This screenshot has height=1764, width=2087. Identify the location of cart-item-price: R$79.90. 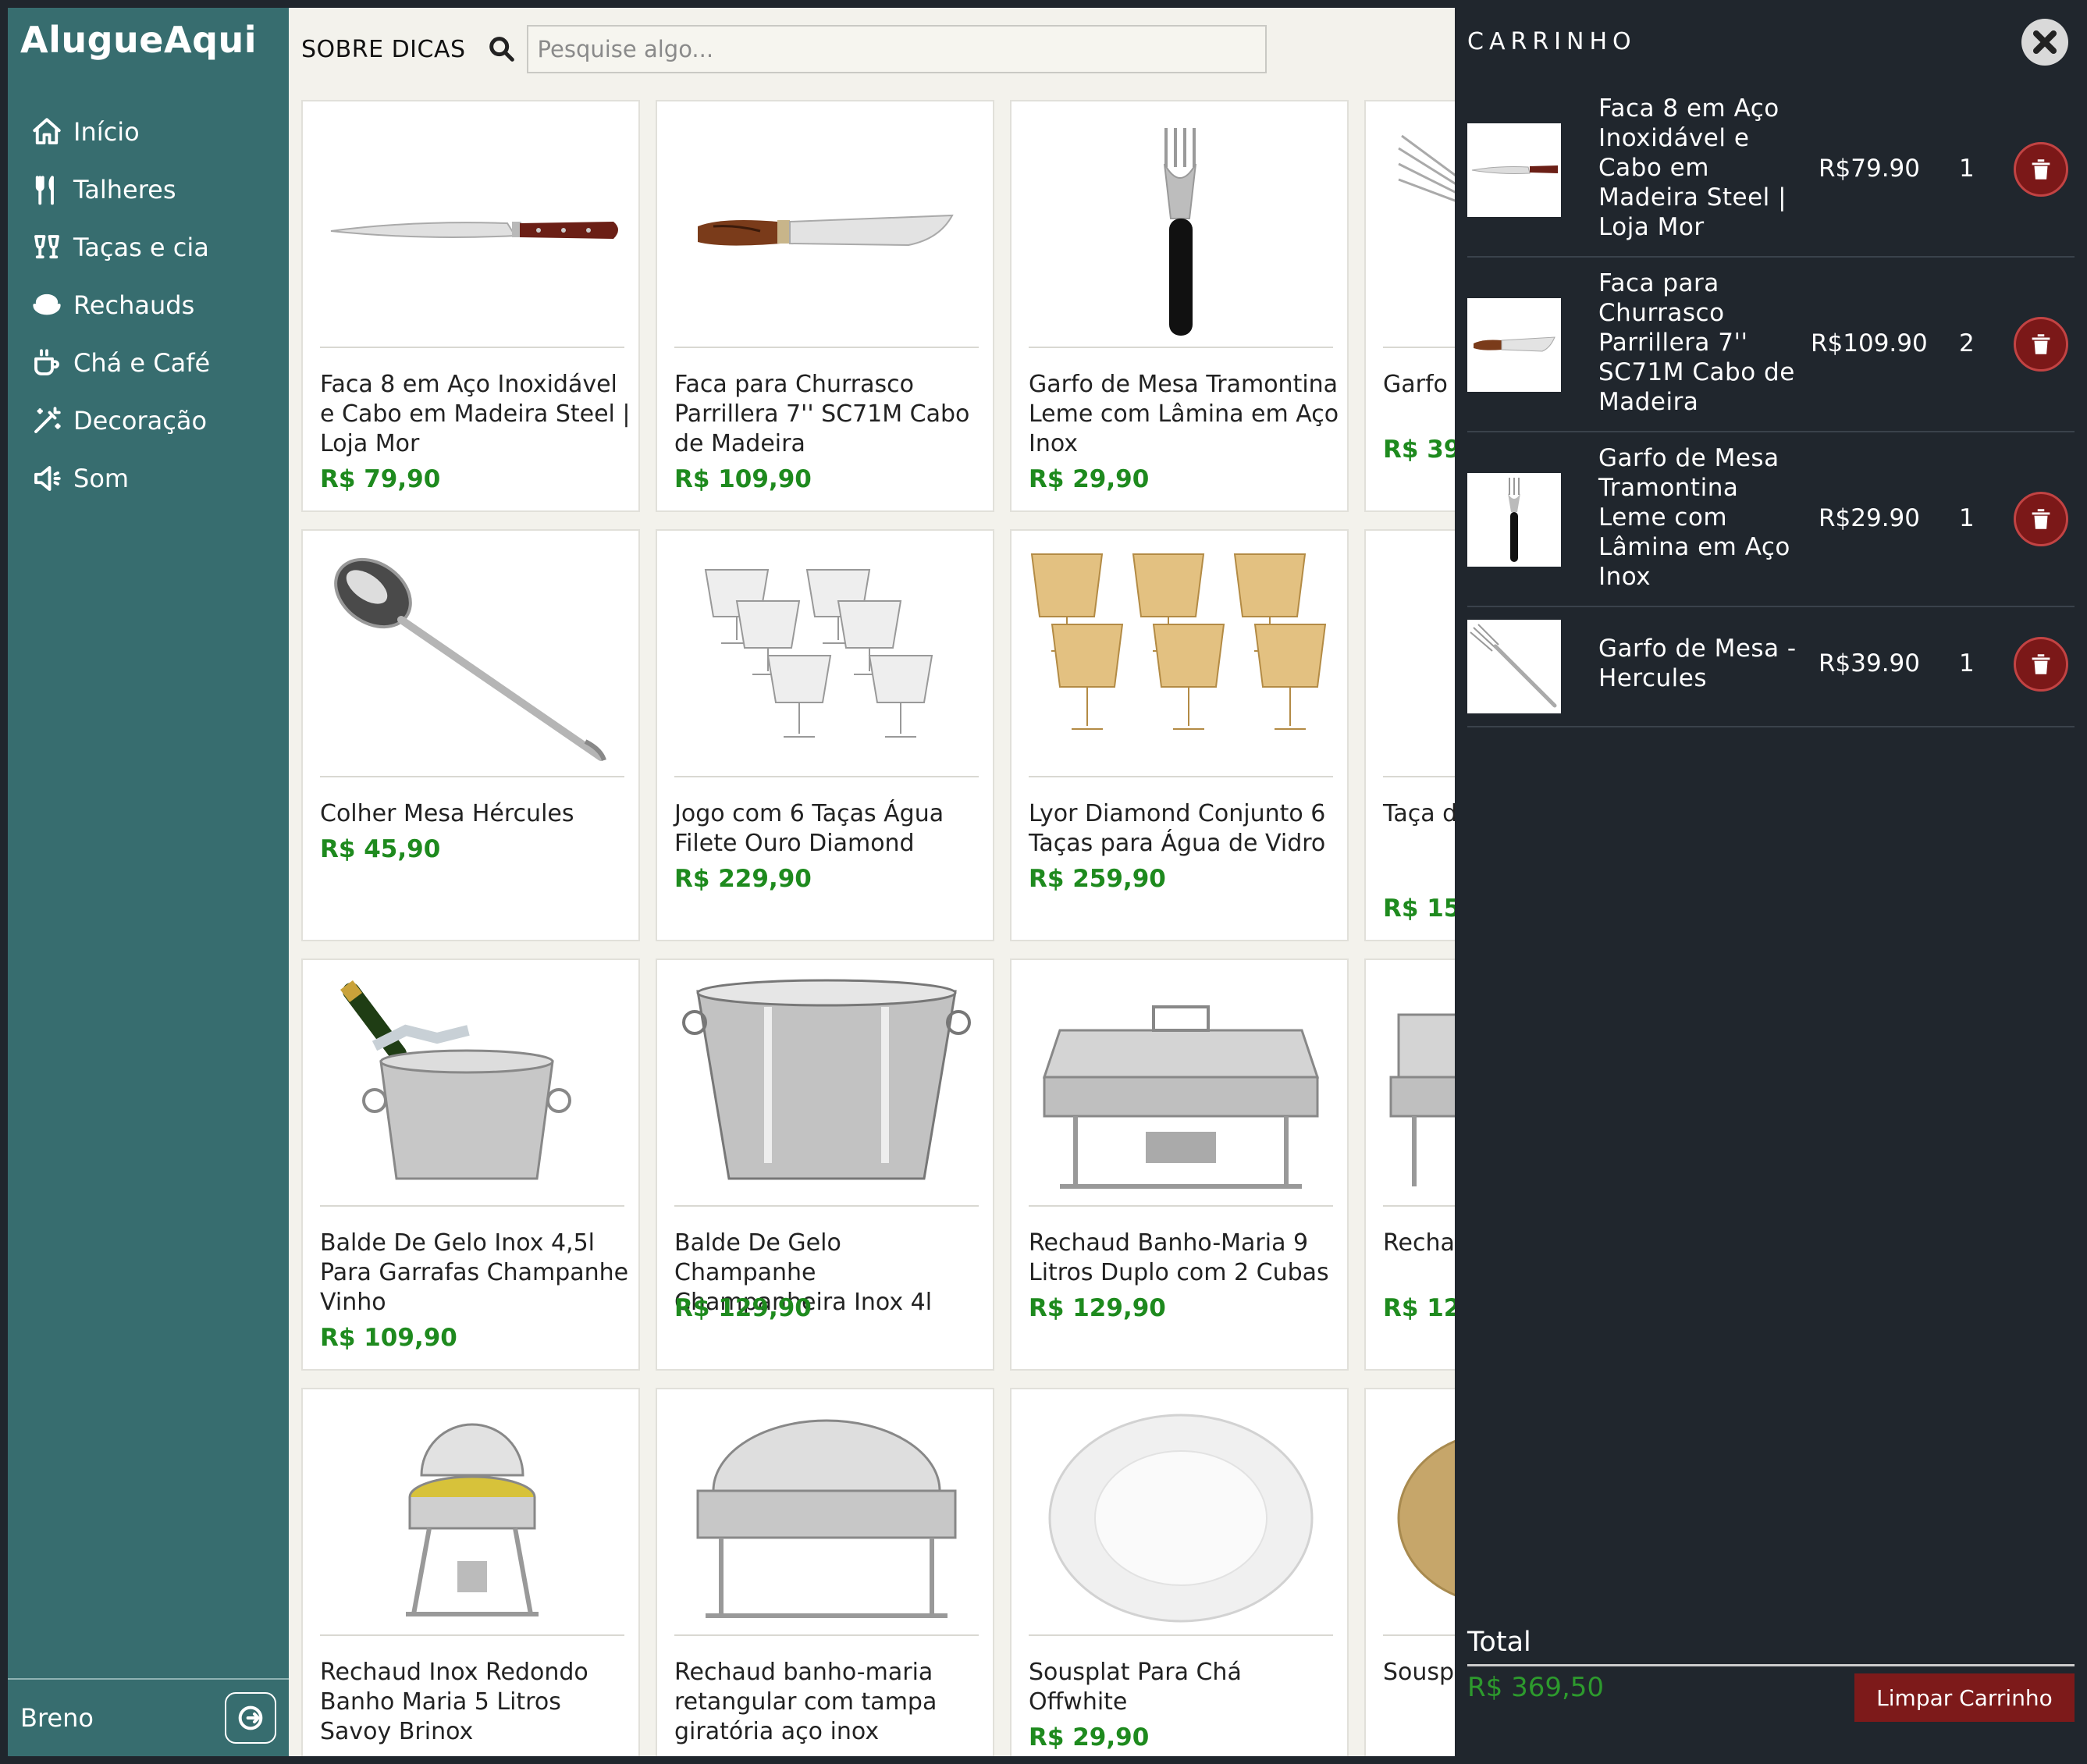
(1869, 169).